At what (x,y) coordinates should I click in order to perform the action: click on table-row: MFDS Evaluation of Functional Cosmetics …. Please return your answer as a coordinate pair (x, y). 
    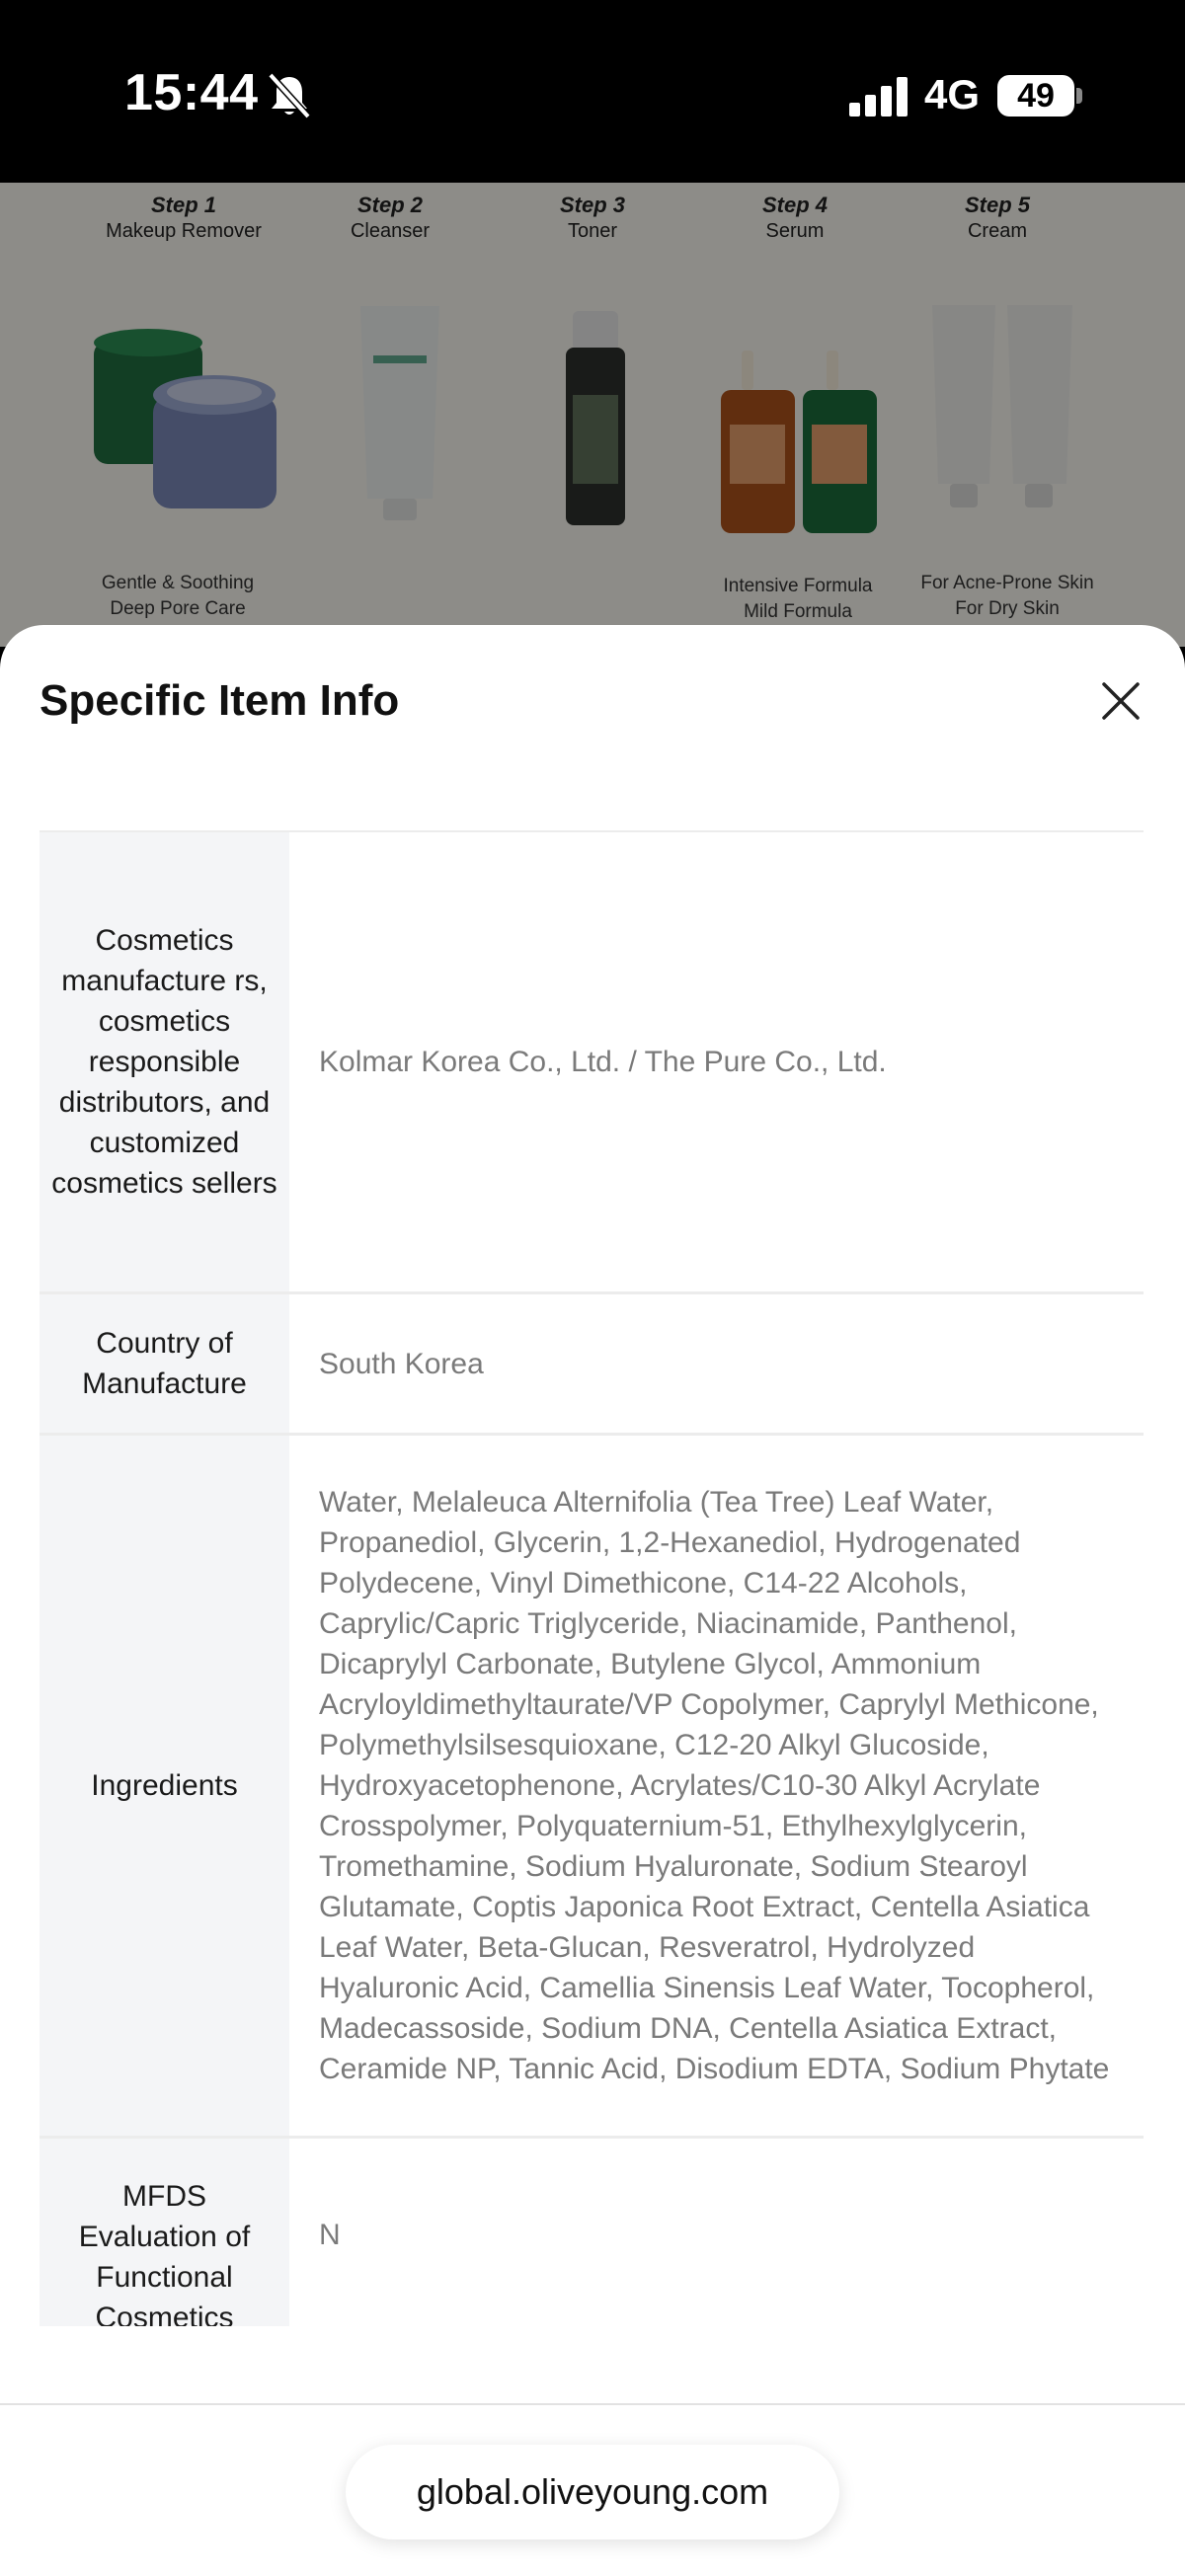
    Looking at the image, I should click on (592, 2236).